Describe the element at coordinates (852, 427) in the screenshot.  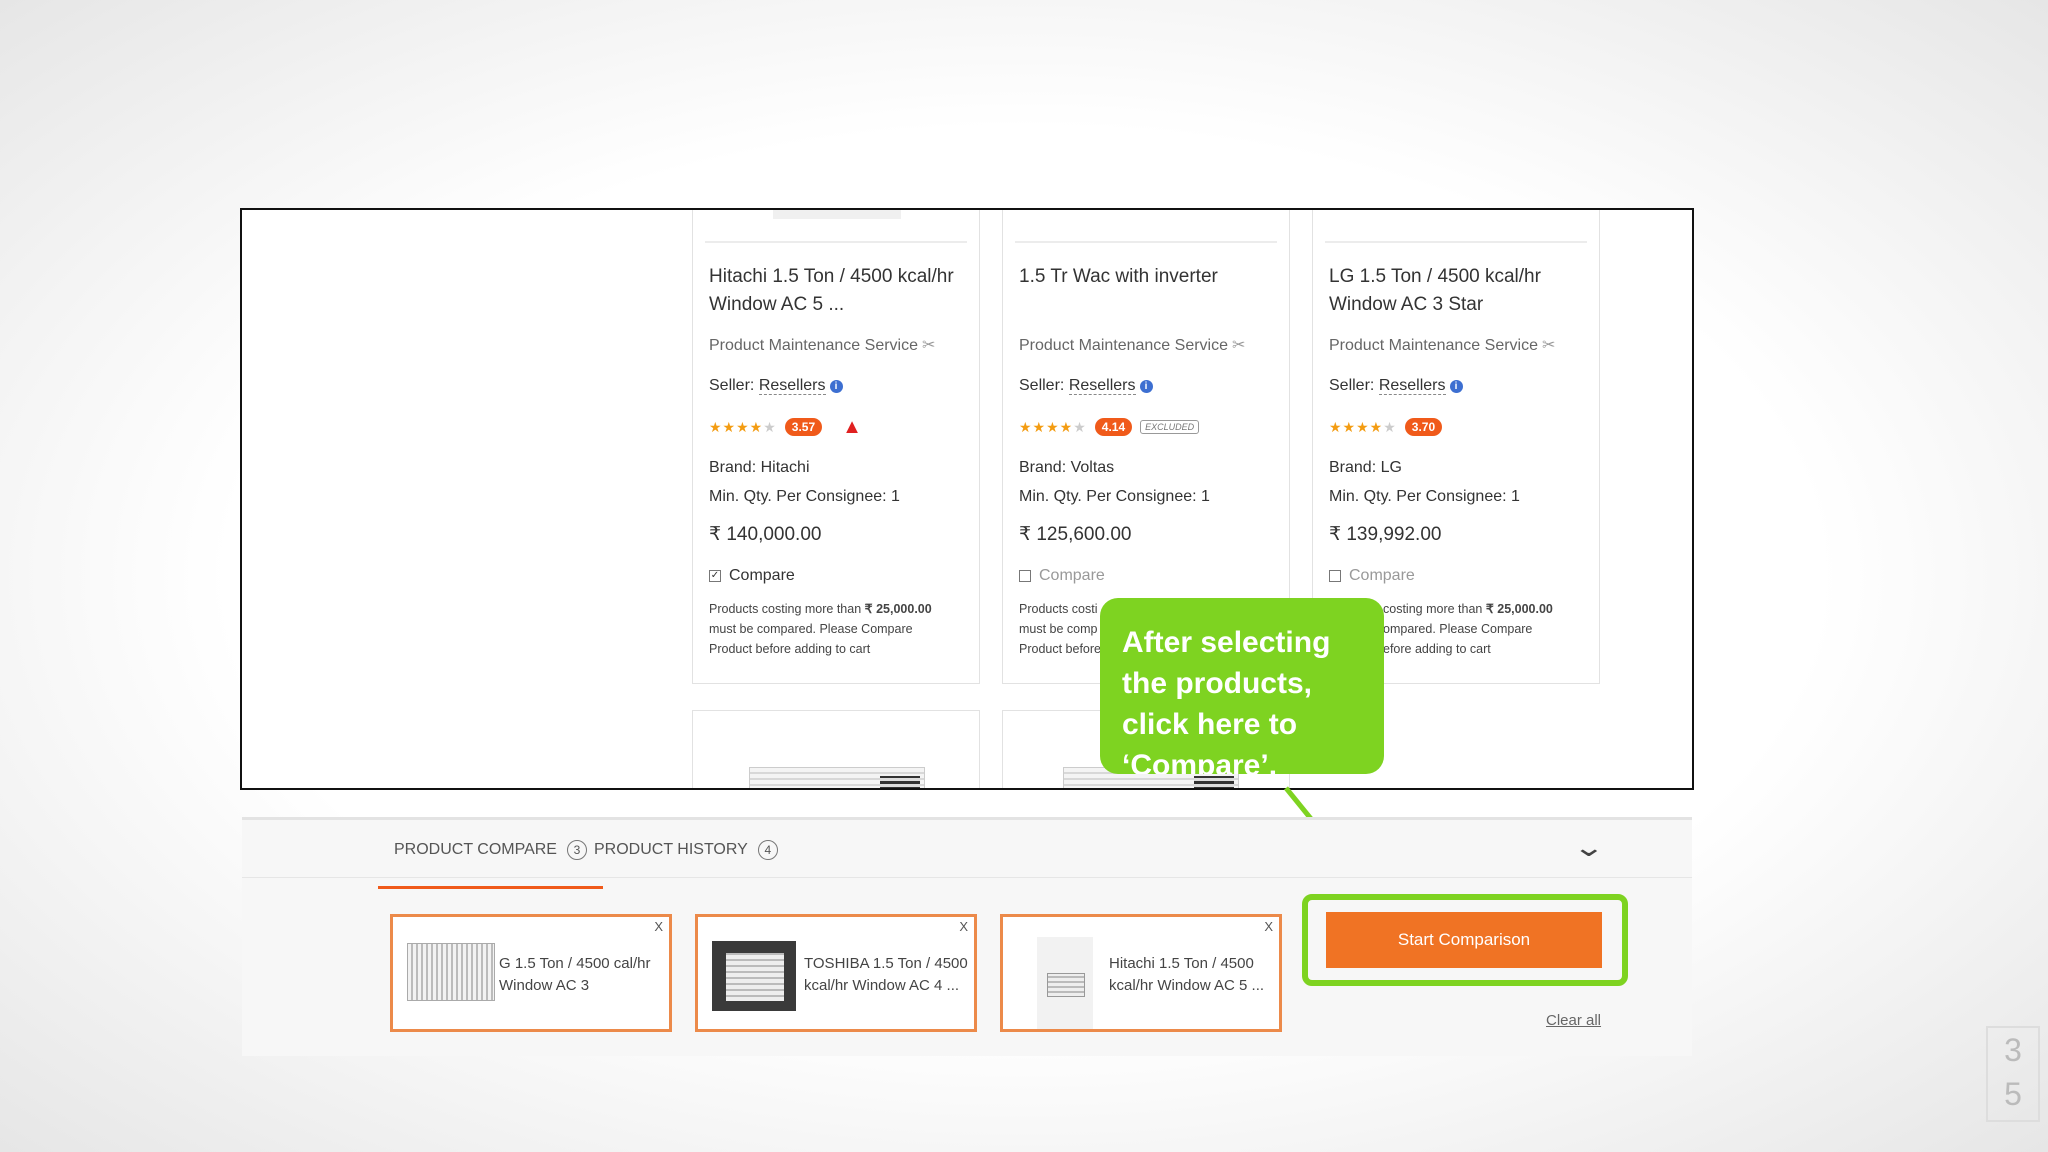
I see `warning-icon: ▲` at that location.